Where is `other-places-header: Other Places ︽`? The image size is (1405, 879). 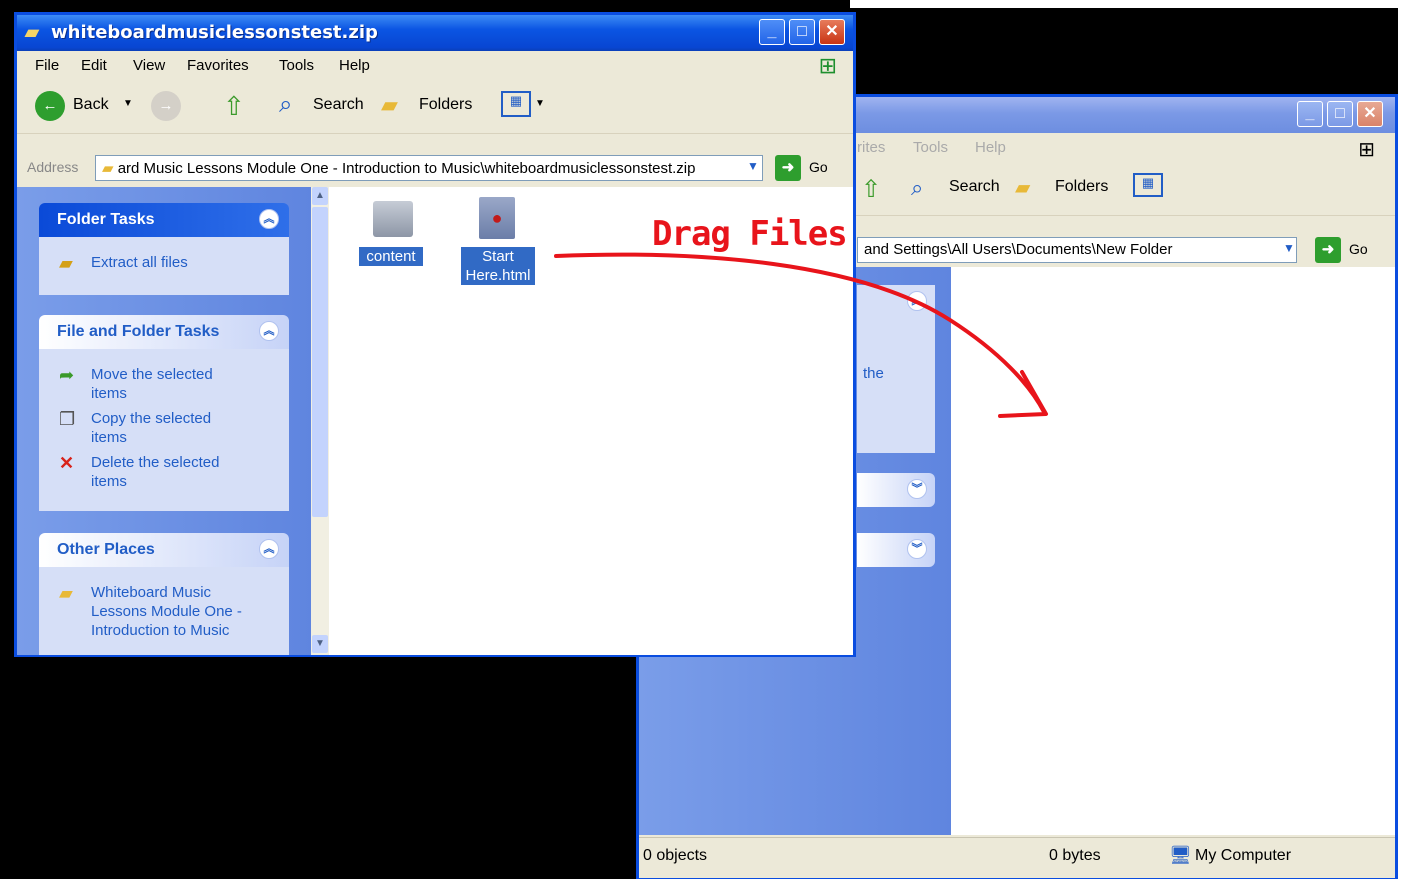 other-places-header: Other Places ︽ is located at coordinates (164, 550).